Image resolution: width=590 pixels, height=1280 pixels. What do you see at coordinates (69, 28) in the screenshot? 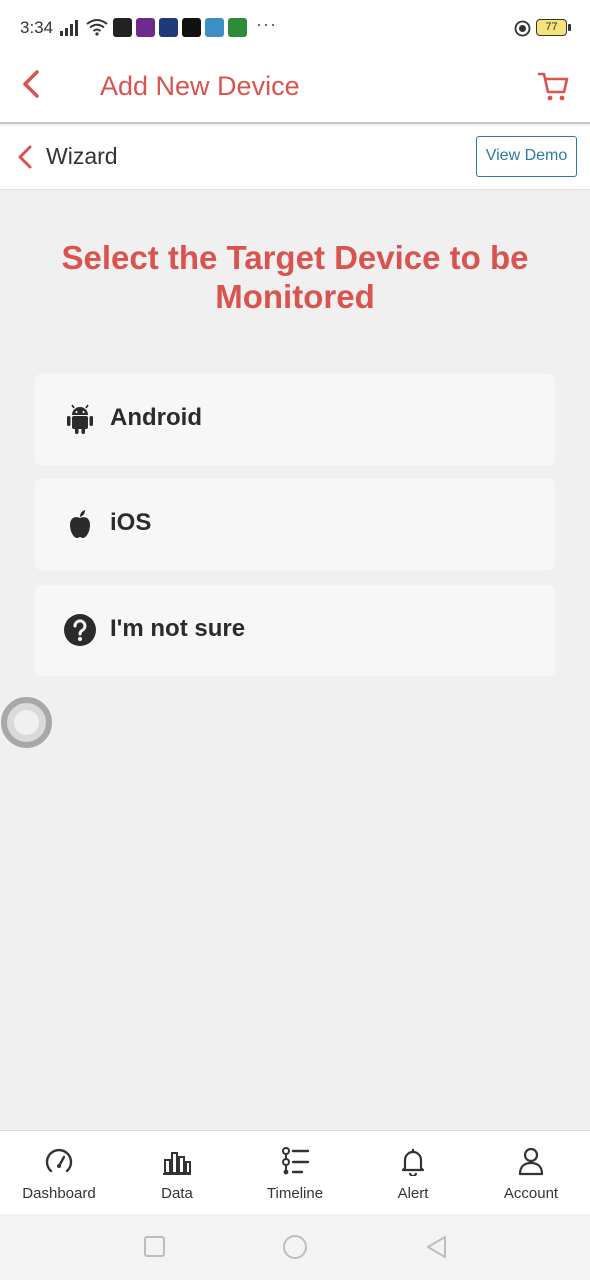
I see `signal-icon` at bounding box center [69, 28].